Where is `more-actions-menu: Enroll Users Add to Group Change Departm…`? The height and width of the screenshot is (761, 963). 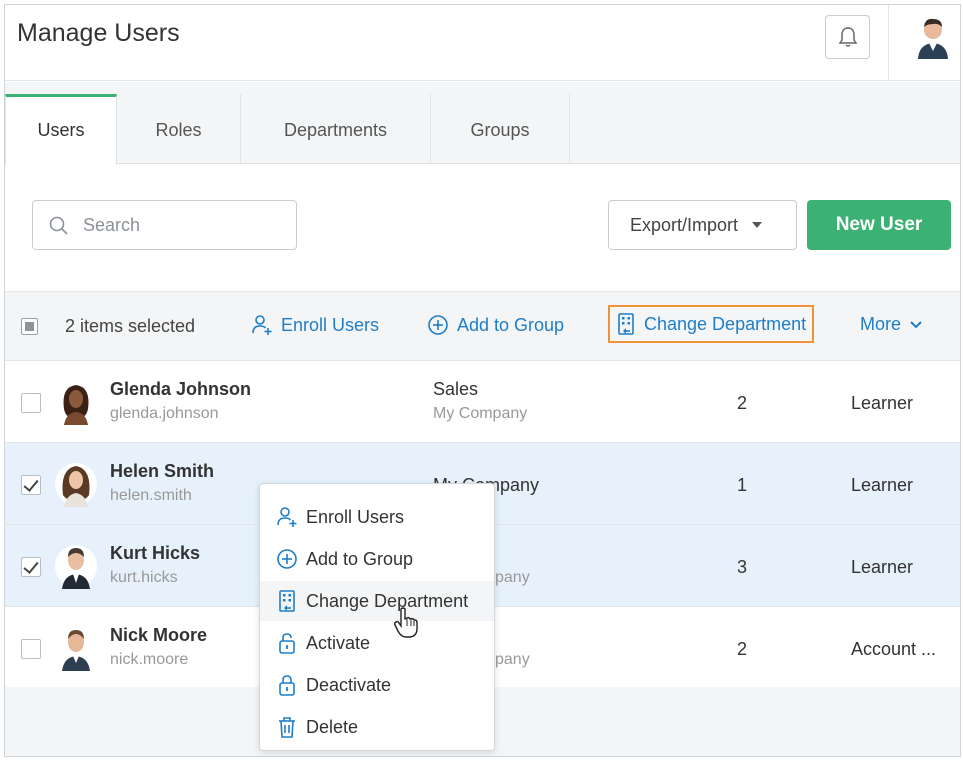 more-actions-menu: Enroll Users Add to Group Change Departm… is located at coordinates (377, 617).